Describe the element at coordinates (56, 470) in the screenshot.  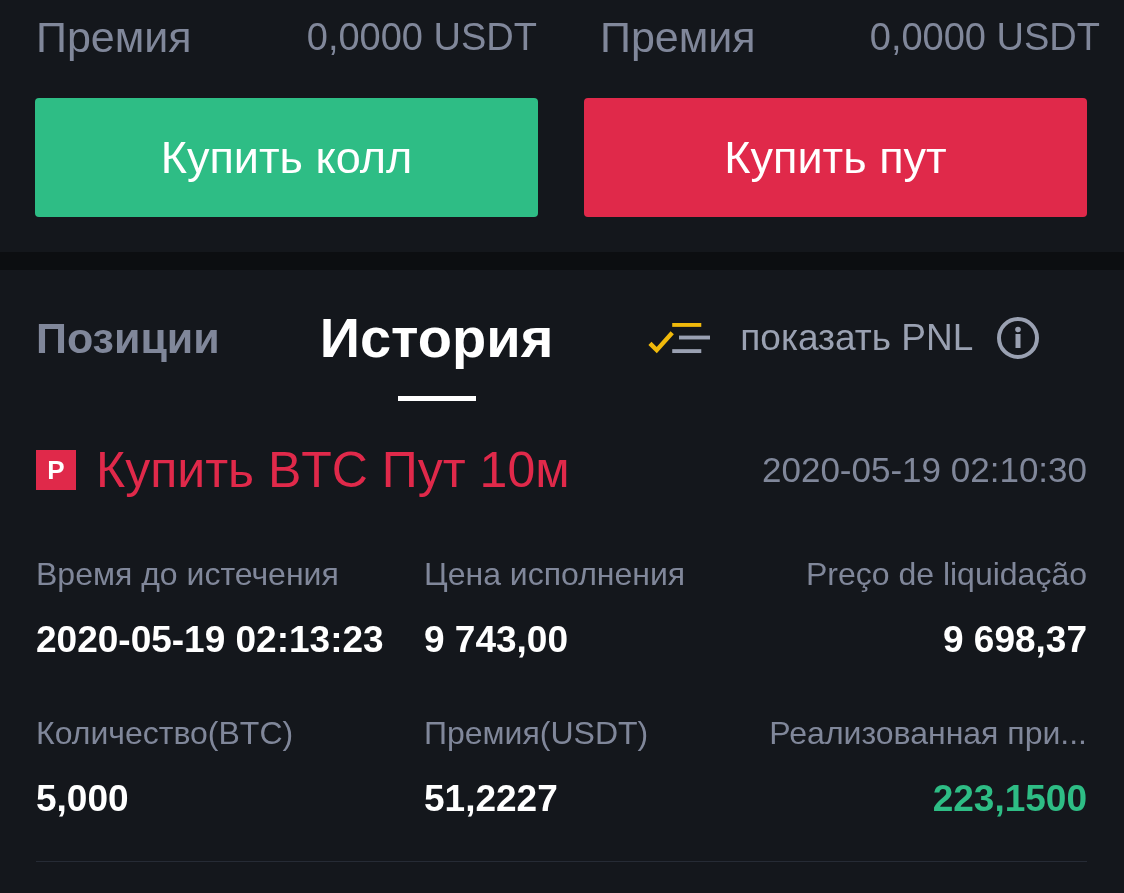
I see `order-type-badge: P` at that location.